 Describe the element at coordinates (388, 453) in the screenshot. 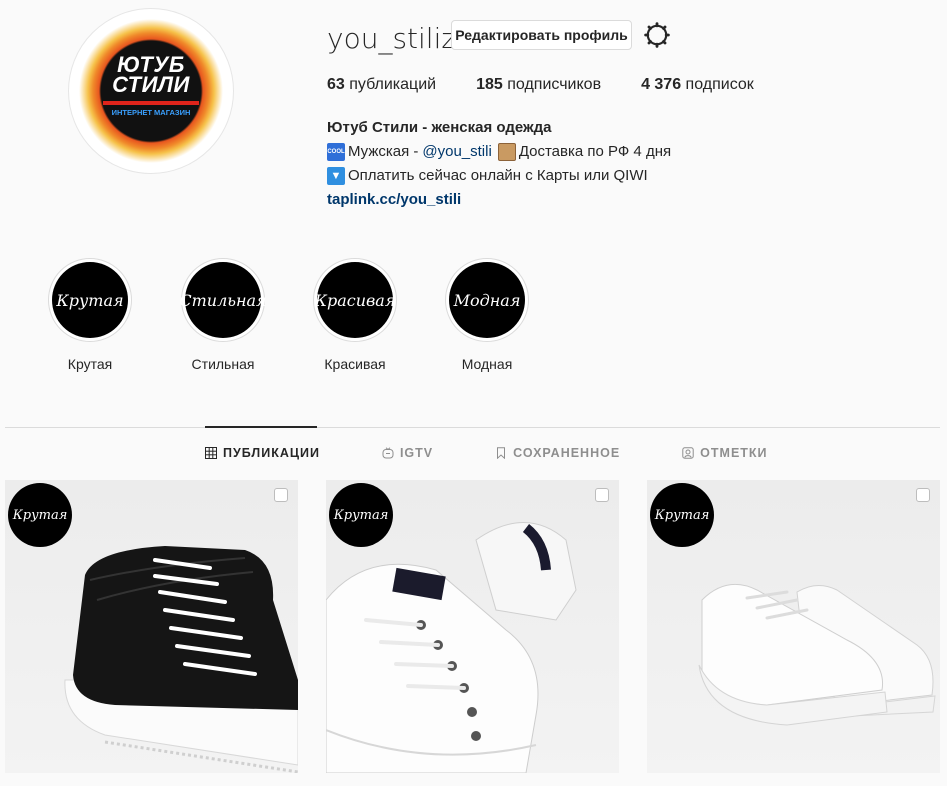

I see `igtv-icon` at that location.